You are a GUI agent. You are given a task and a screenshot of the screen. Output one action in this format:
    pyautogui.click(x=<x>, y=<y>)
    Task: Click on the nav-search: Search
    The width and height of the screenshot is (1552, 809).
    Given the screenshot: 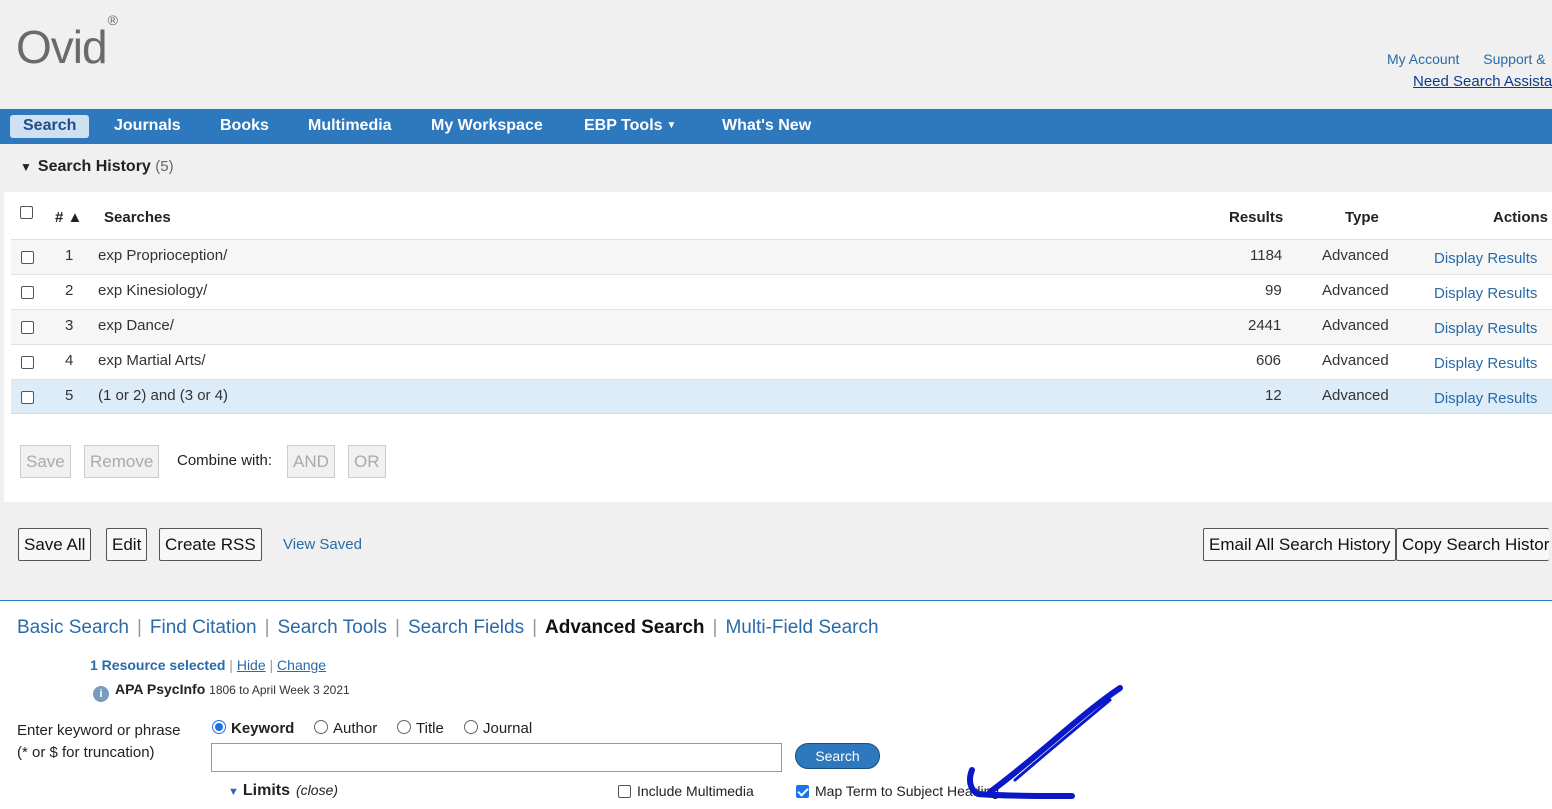 What is the action you would take?
    pyautogui.click(x=50, y=126)
    